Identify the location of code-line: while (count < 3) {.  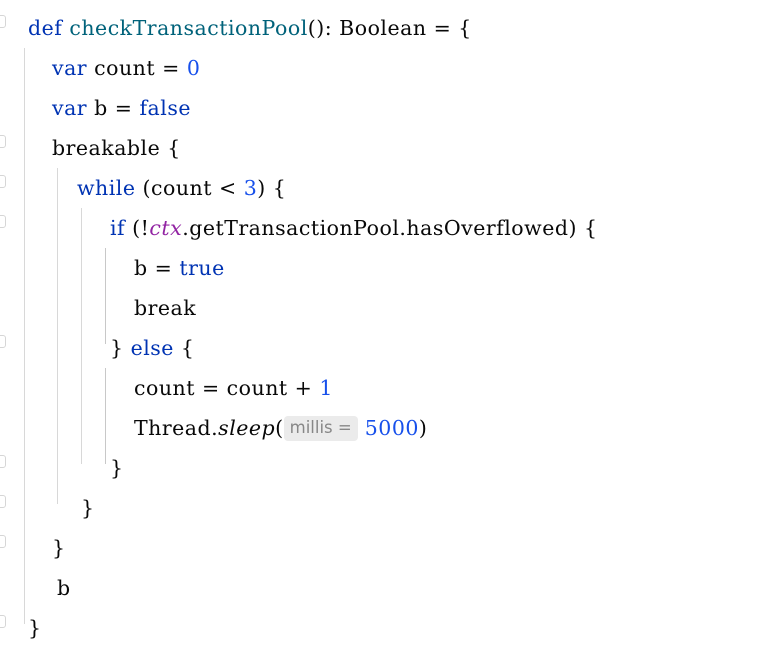
(143, 188).